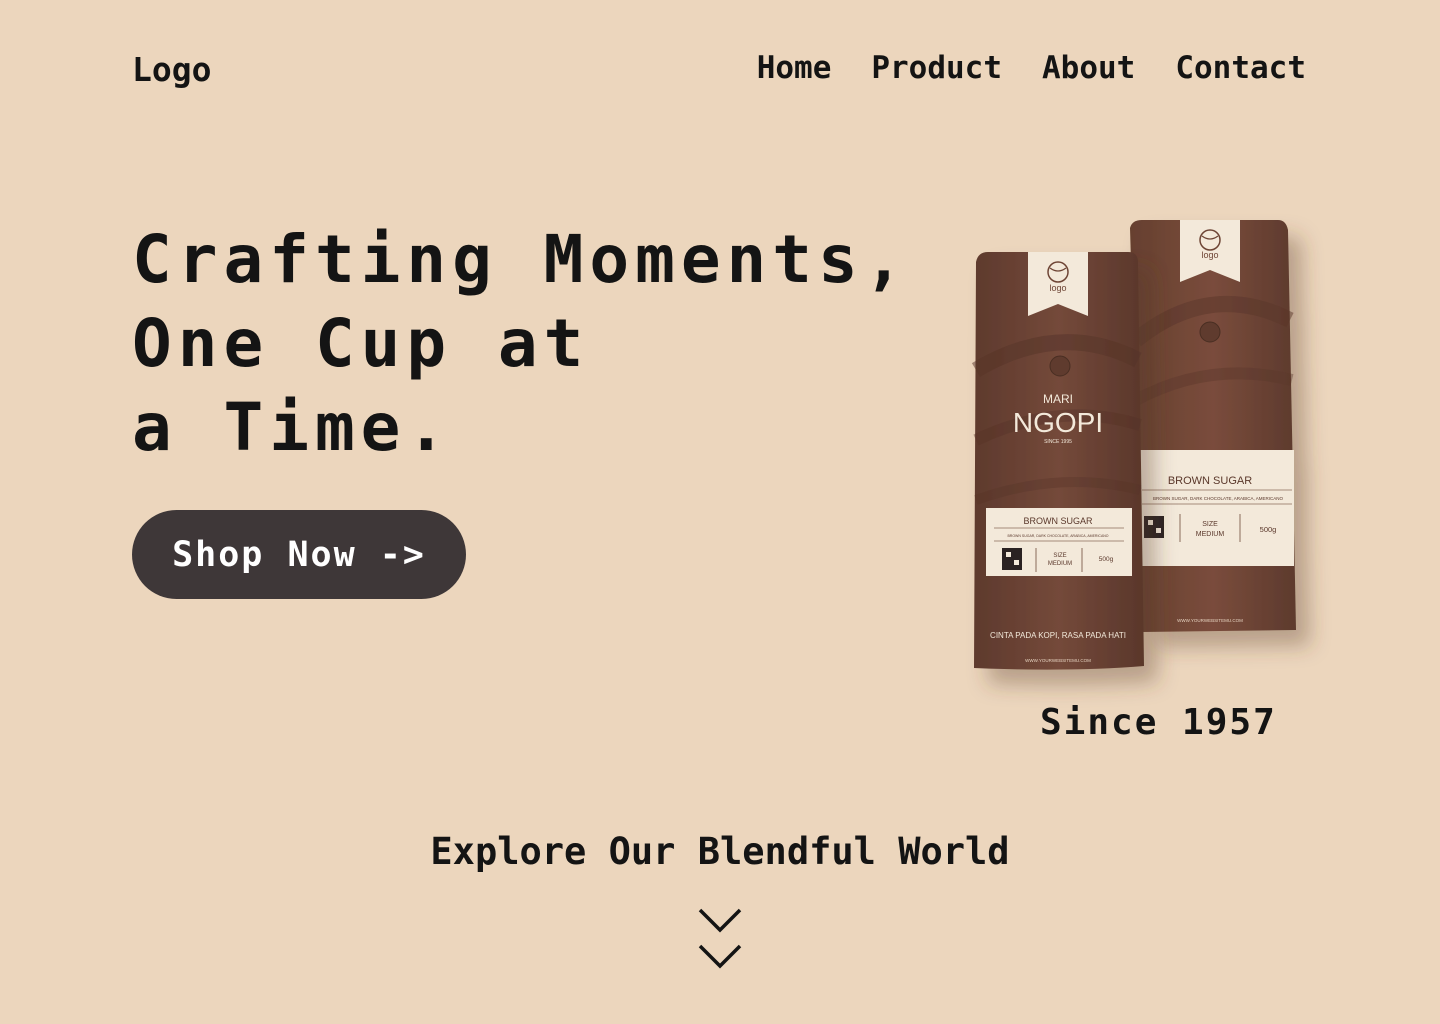  Describe the element at coordinates (1031, 68) in the screenshot. I see `main-nav: Home Product About Contact` at that location.